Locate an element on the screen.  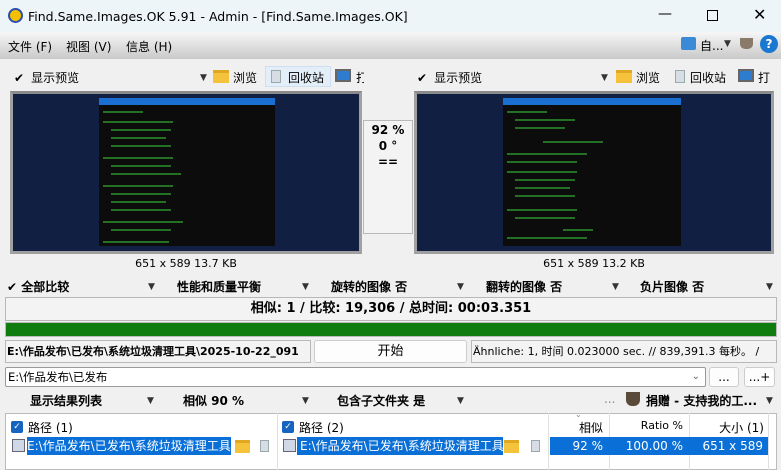
header-size: 大小 (1) is located at coordinates (727, 427).